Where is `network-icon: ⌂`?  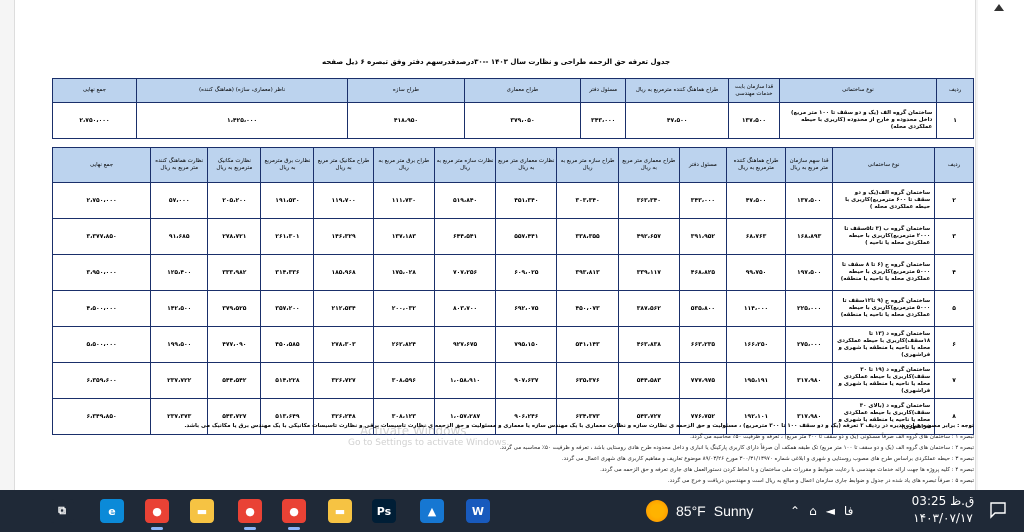 network-icon: ⌂ is located at coordinates (813, 511).